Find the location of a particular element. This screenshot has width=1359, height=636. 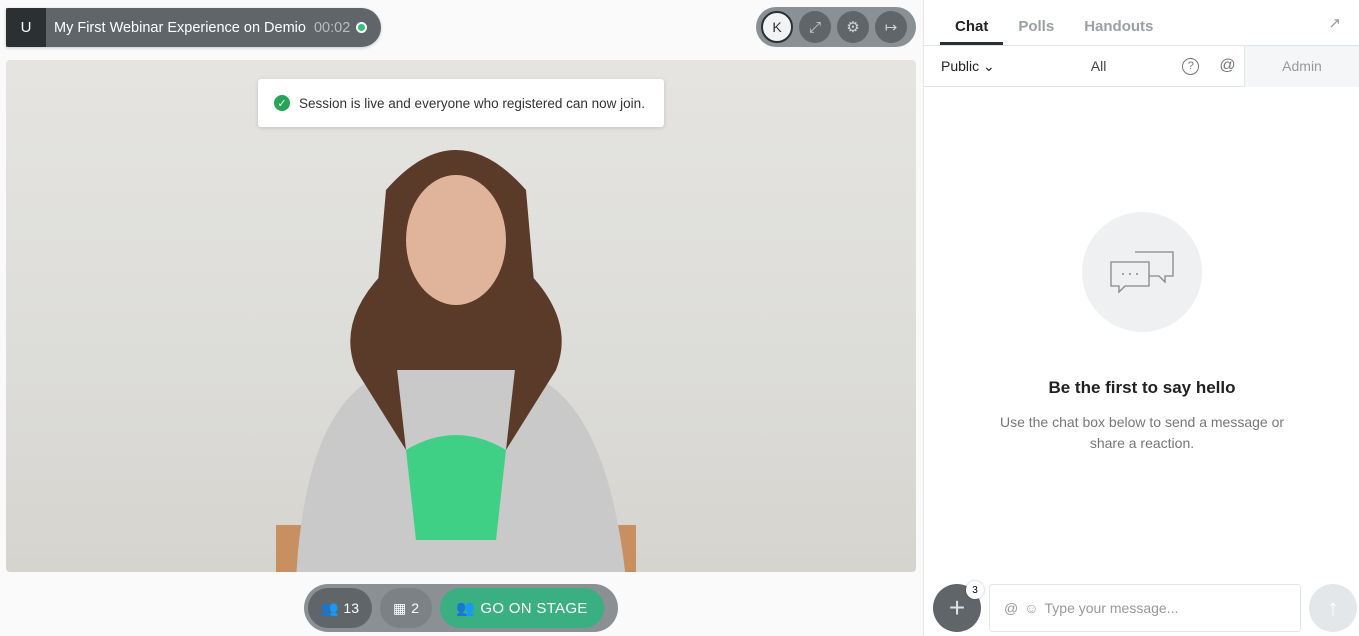

media-count: 2 is located at coordinates (415, 608).